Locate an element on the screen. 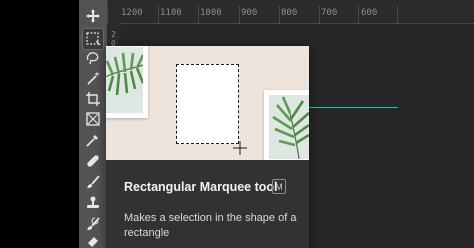  magic-wand-tool is located at coordinates (93, 78).